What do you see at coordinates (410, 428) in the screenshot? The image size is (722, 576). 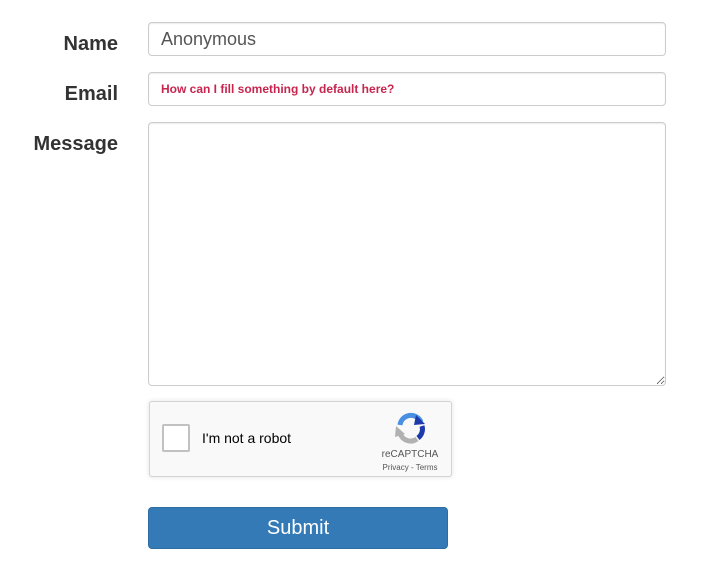 I see `recaptcha-logo-icon` at bounding box center [410, 428].